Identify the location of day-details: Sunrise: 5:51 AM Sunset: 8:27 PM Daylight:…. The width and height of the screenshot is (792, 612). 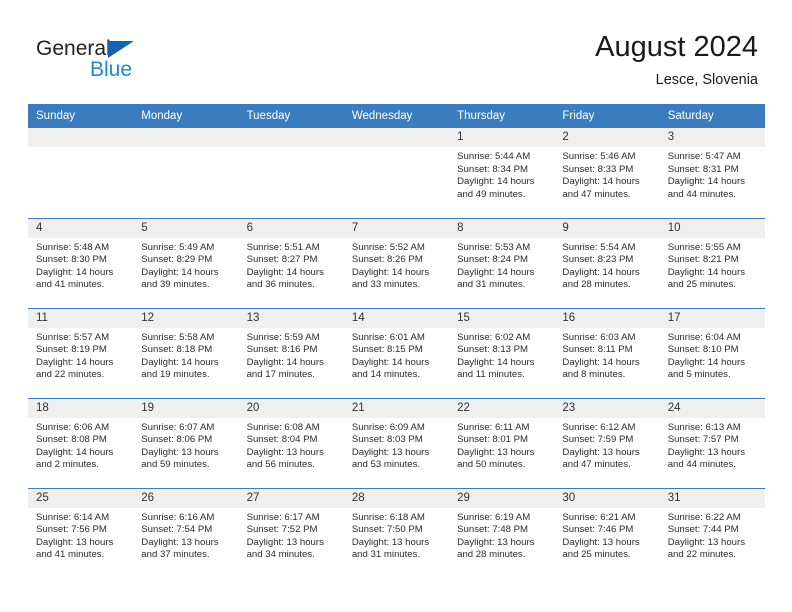
(291, 265).